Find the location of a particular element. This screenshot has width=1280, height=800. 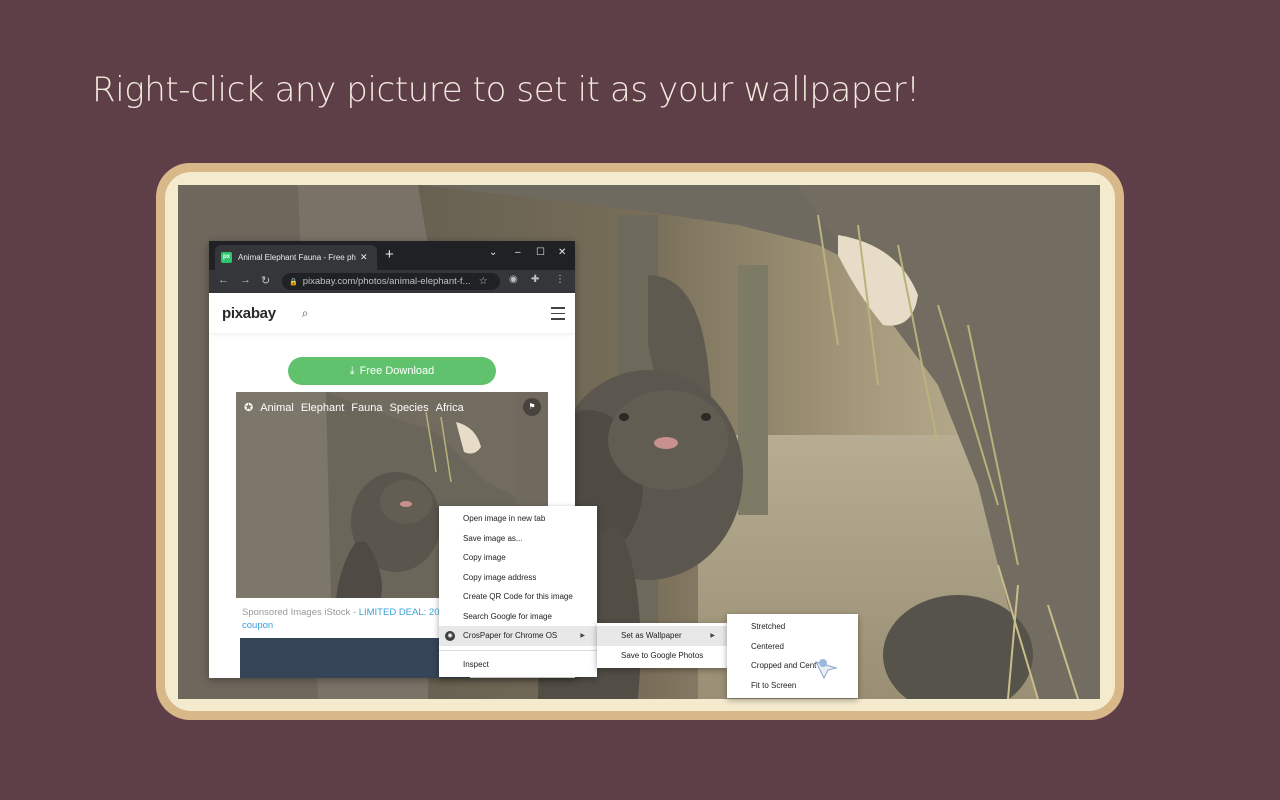

browser-tab: px Animal Elephant Fauna - Free ph ✕ is located at coordinates (296, 257).